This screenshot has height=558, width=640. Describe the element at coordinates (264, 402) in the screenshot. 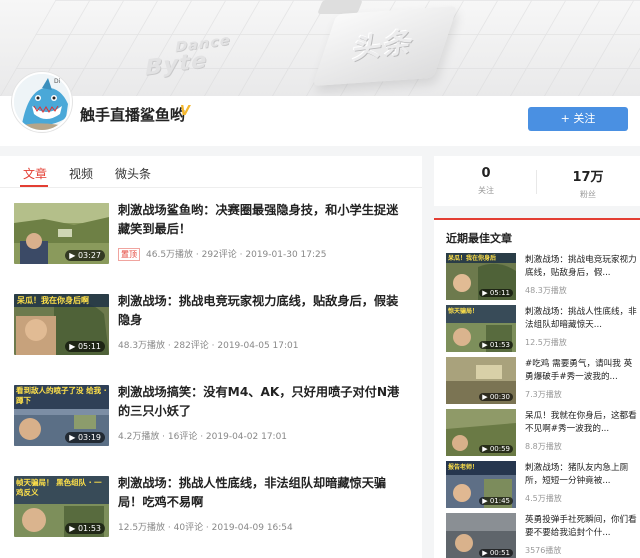

I see `article-title: 刺激战场搞笑：没有M4、AK，只好用喷子对付N港的三只小妖了` at that location.